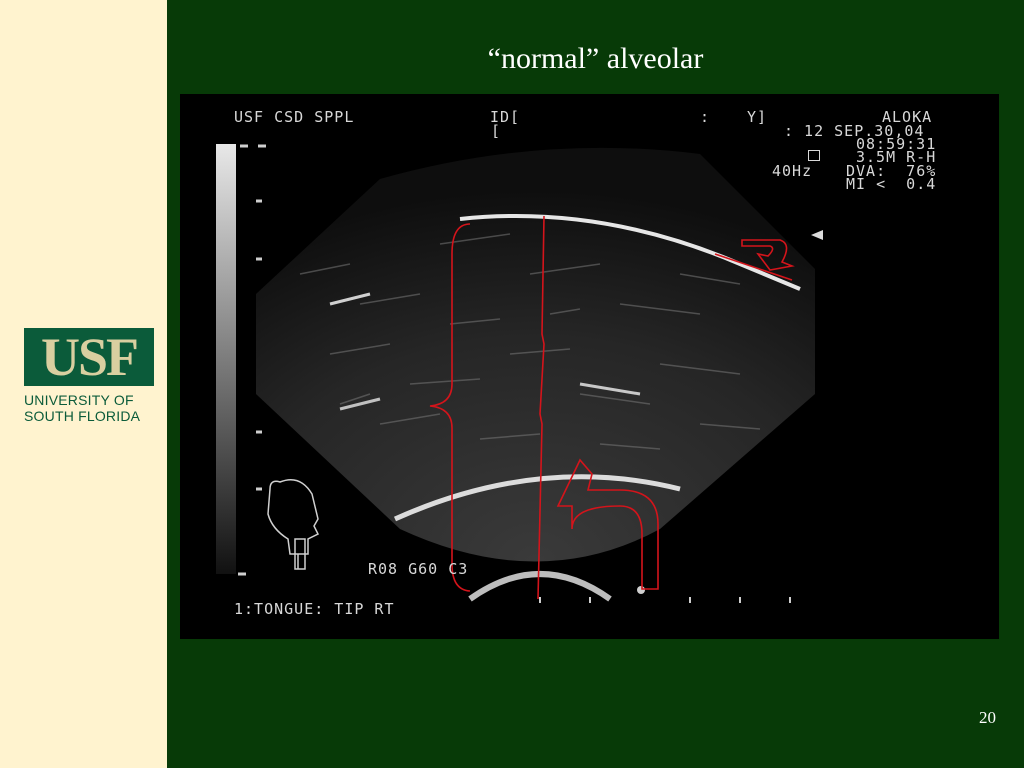  I want to click on id-colon: :, so click(705, 117).